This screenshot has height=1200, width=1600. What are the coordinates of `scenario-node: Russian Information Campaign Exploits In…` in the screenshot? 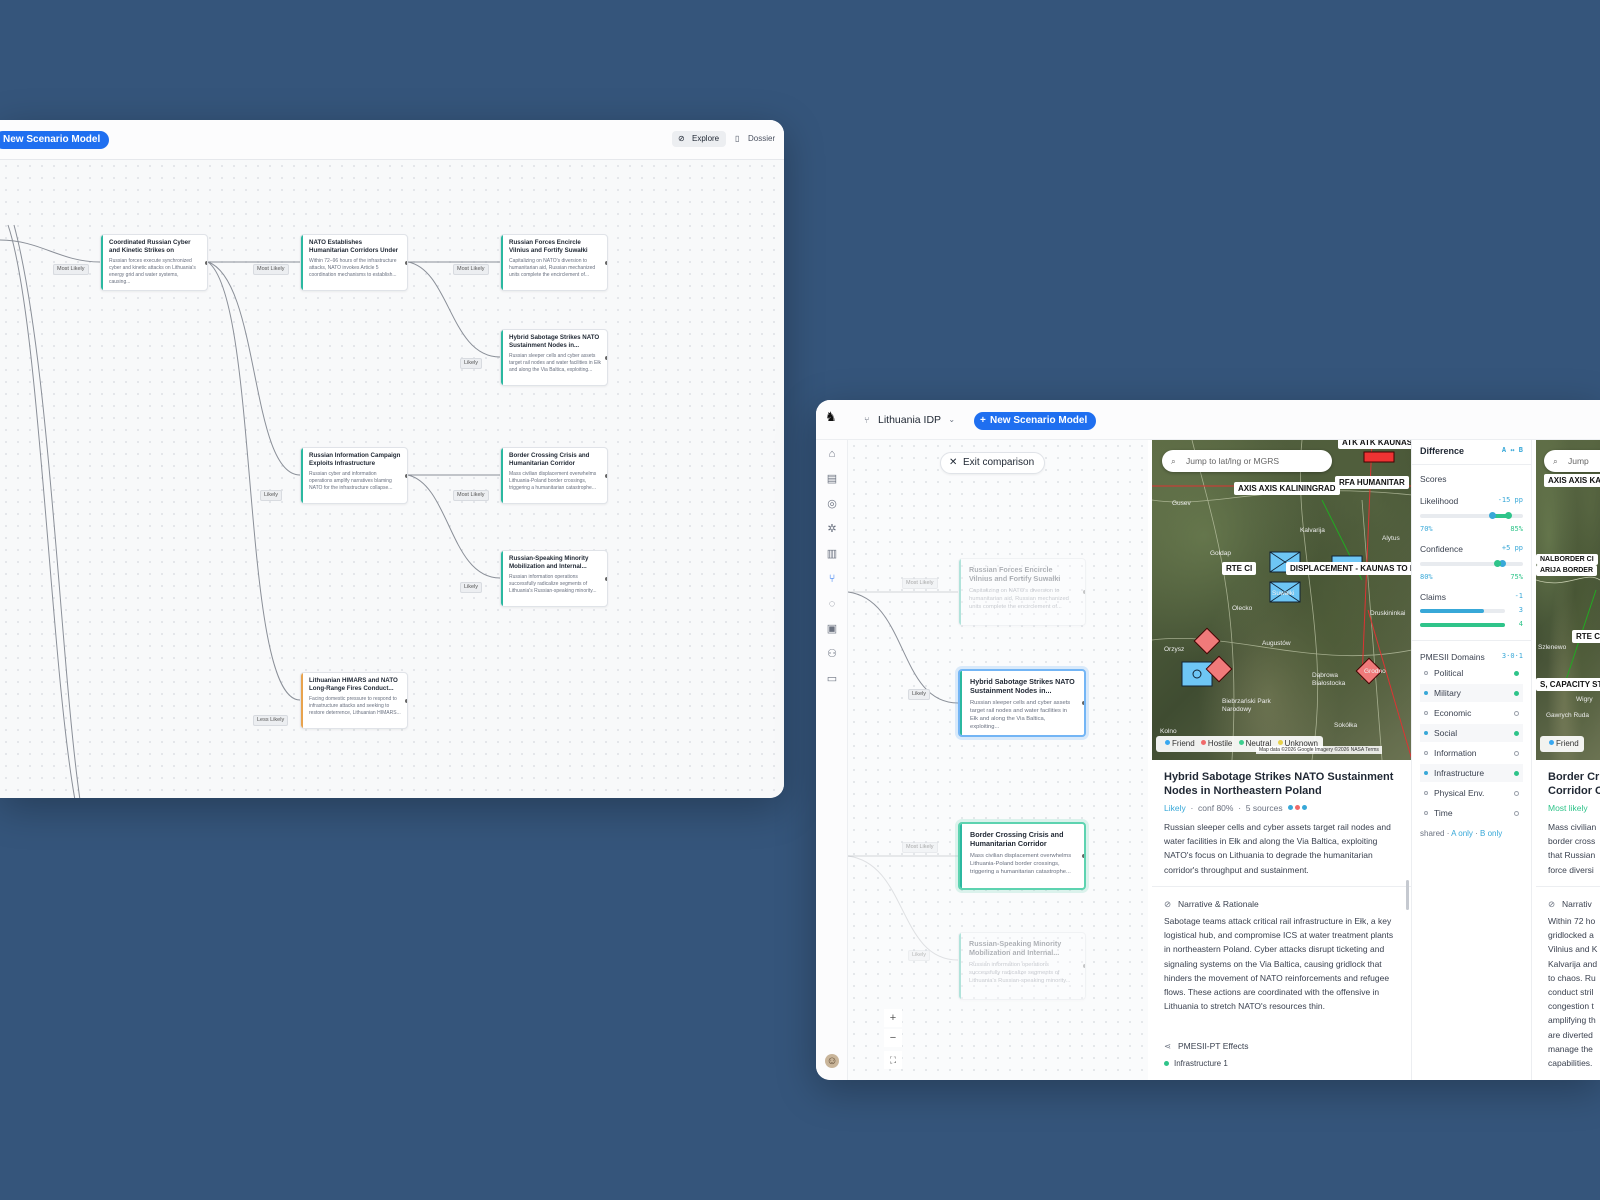 It's located at (354, 475).